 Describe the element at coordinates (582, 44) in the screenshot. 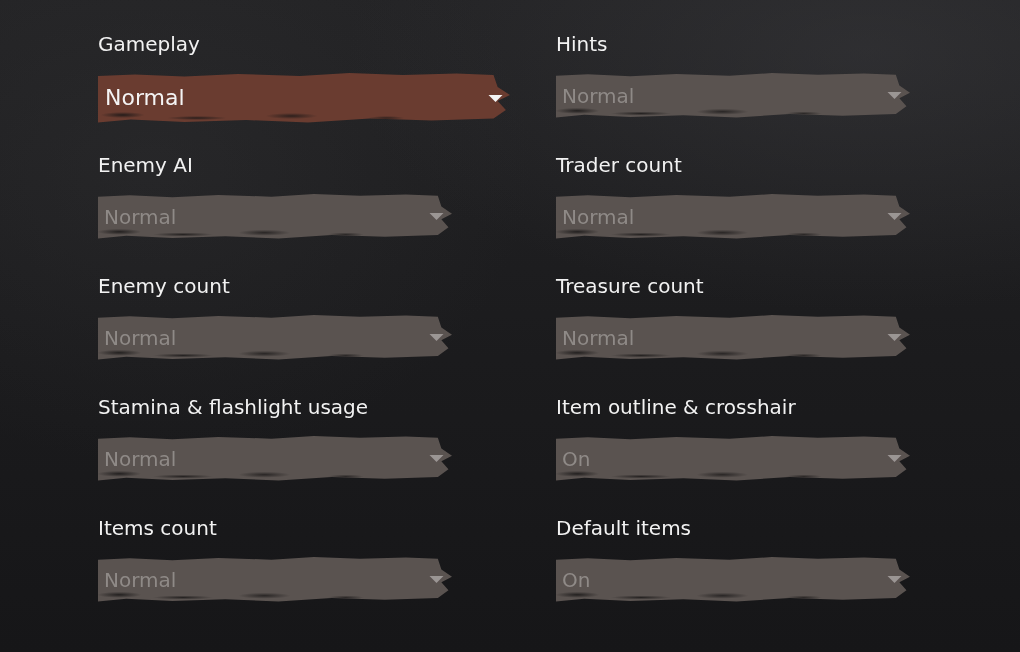

I see `setting-label: Hints` at that location.